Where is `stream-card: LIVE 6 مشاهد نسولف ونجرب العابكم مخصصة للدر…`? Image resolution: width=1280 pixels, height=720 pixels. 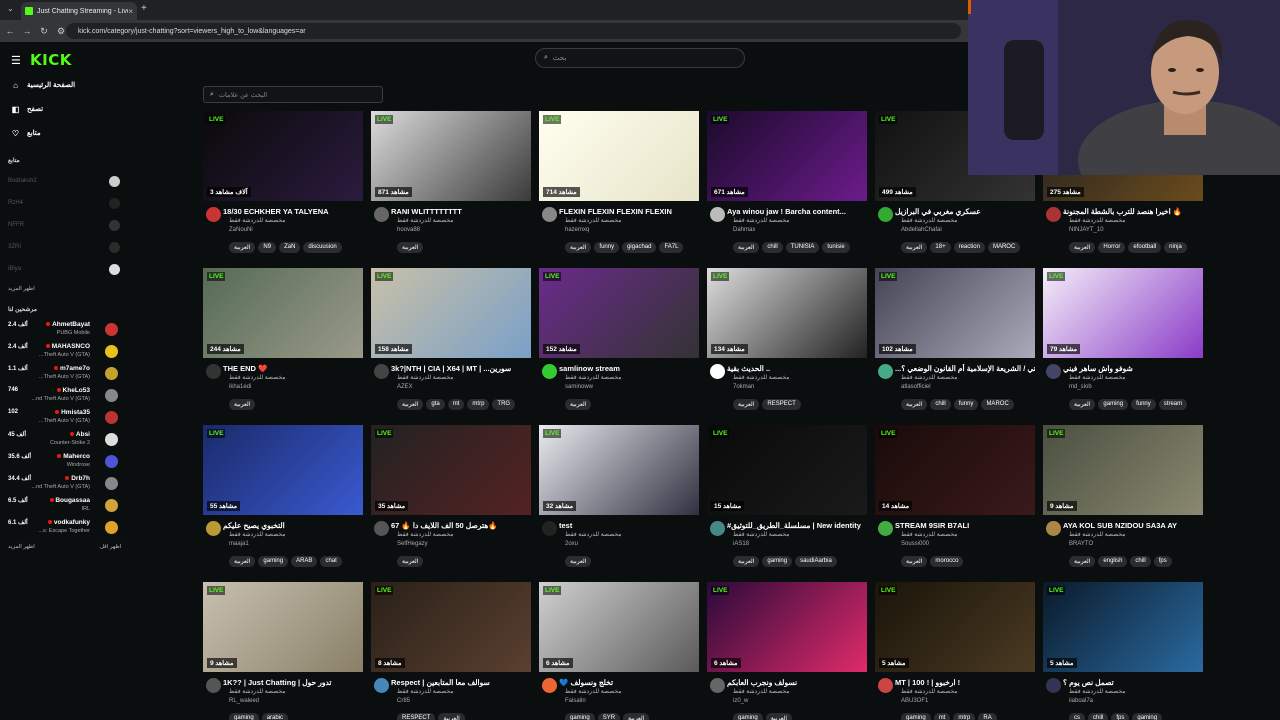
stream-card: LIVE 6 مشاهد نسولف ونجرب العابكم مخصصة للدر… is located at coordinates (787, 651).